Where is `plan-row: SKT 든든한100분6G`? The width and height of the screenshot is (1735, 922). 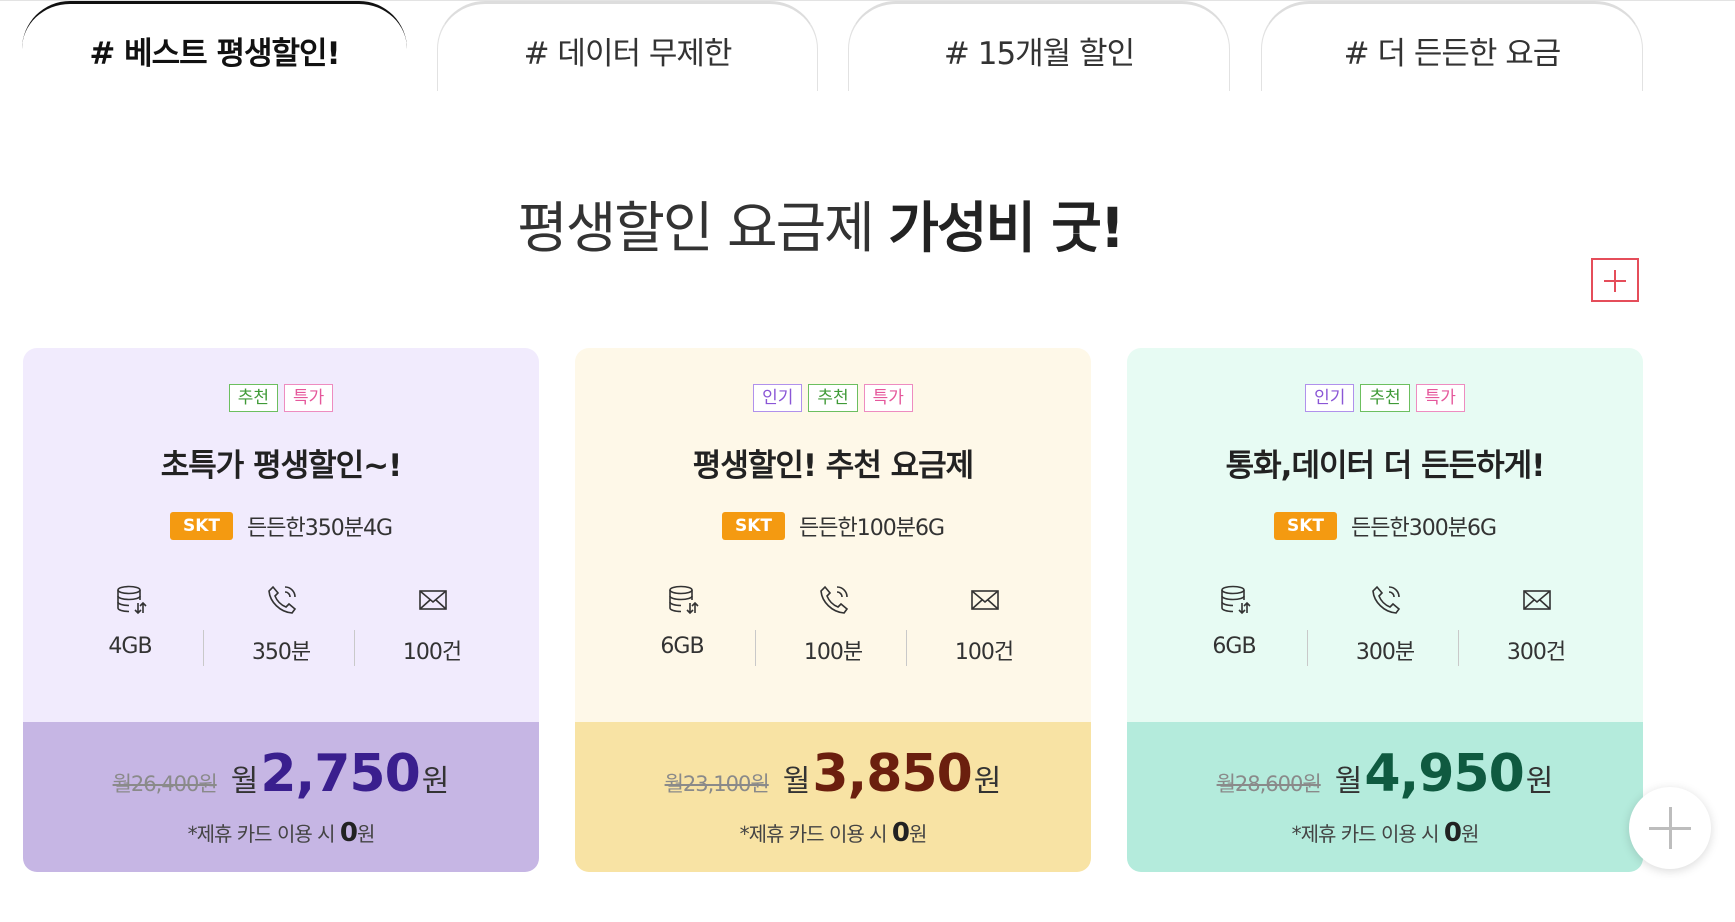 plan-row: SKT 든든한100분6G is located at coordinates (833, 526).